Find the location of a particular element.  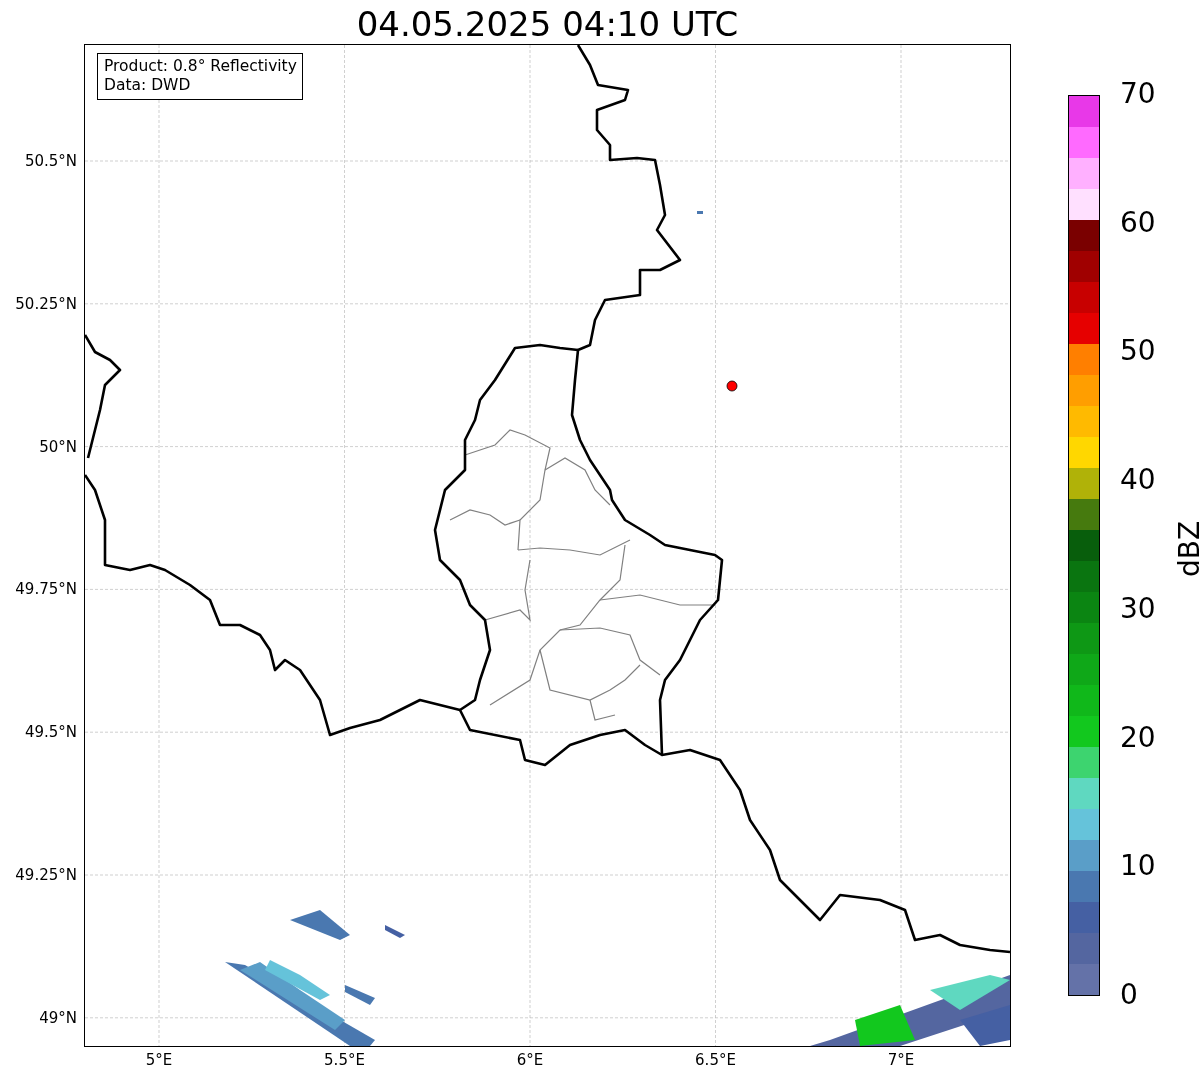

latitude-label: 50.5°N is located at coordinates (50, 161).